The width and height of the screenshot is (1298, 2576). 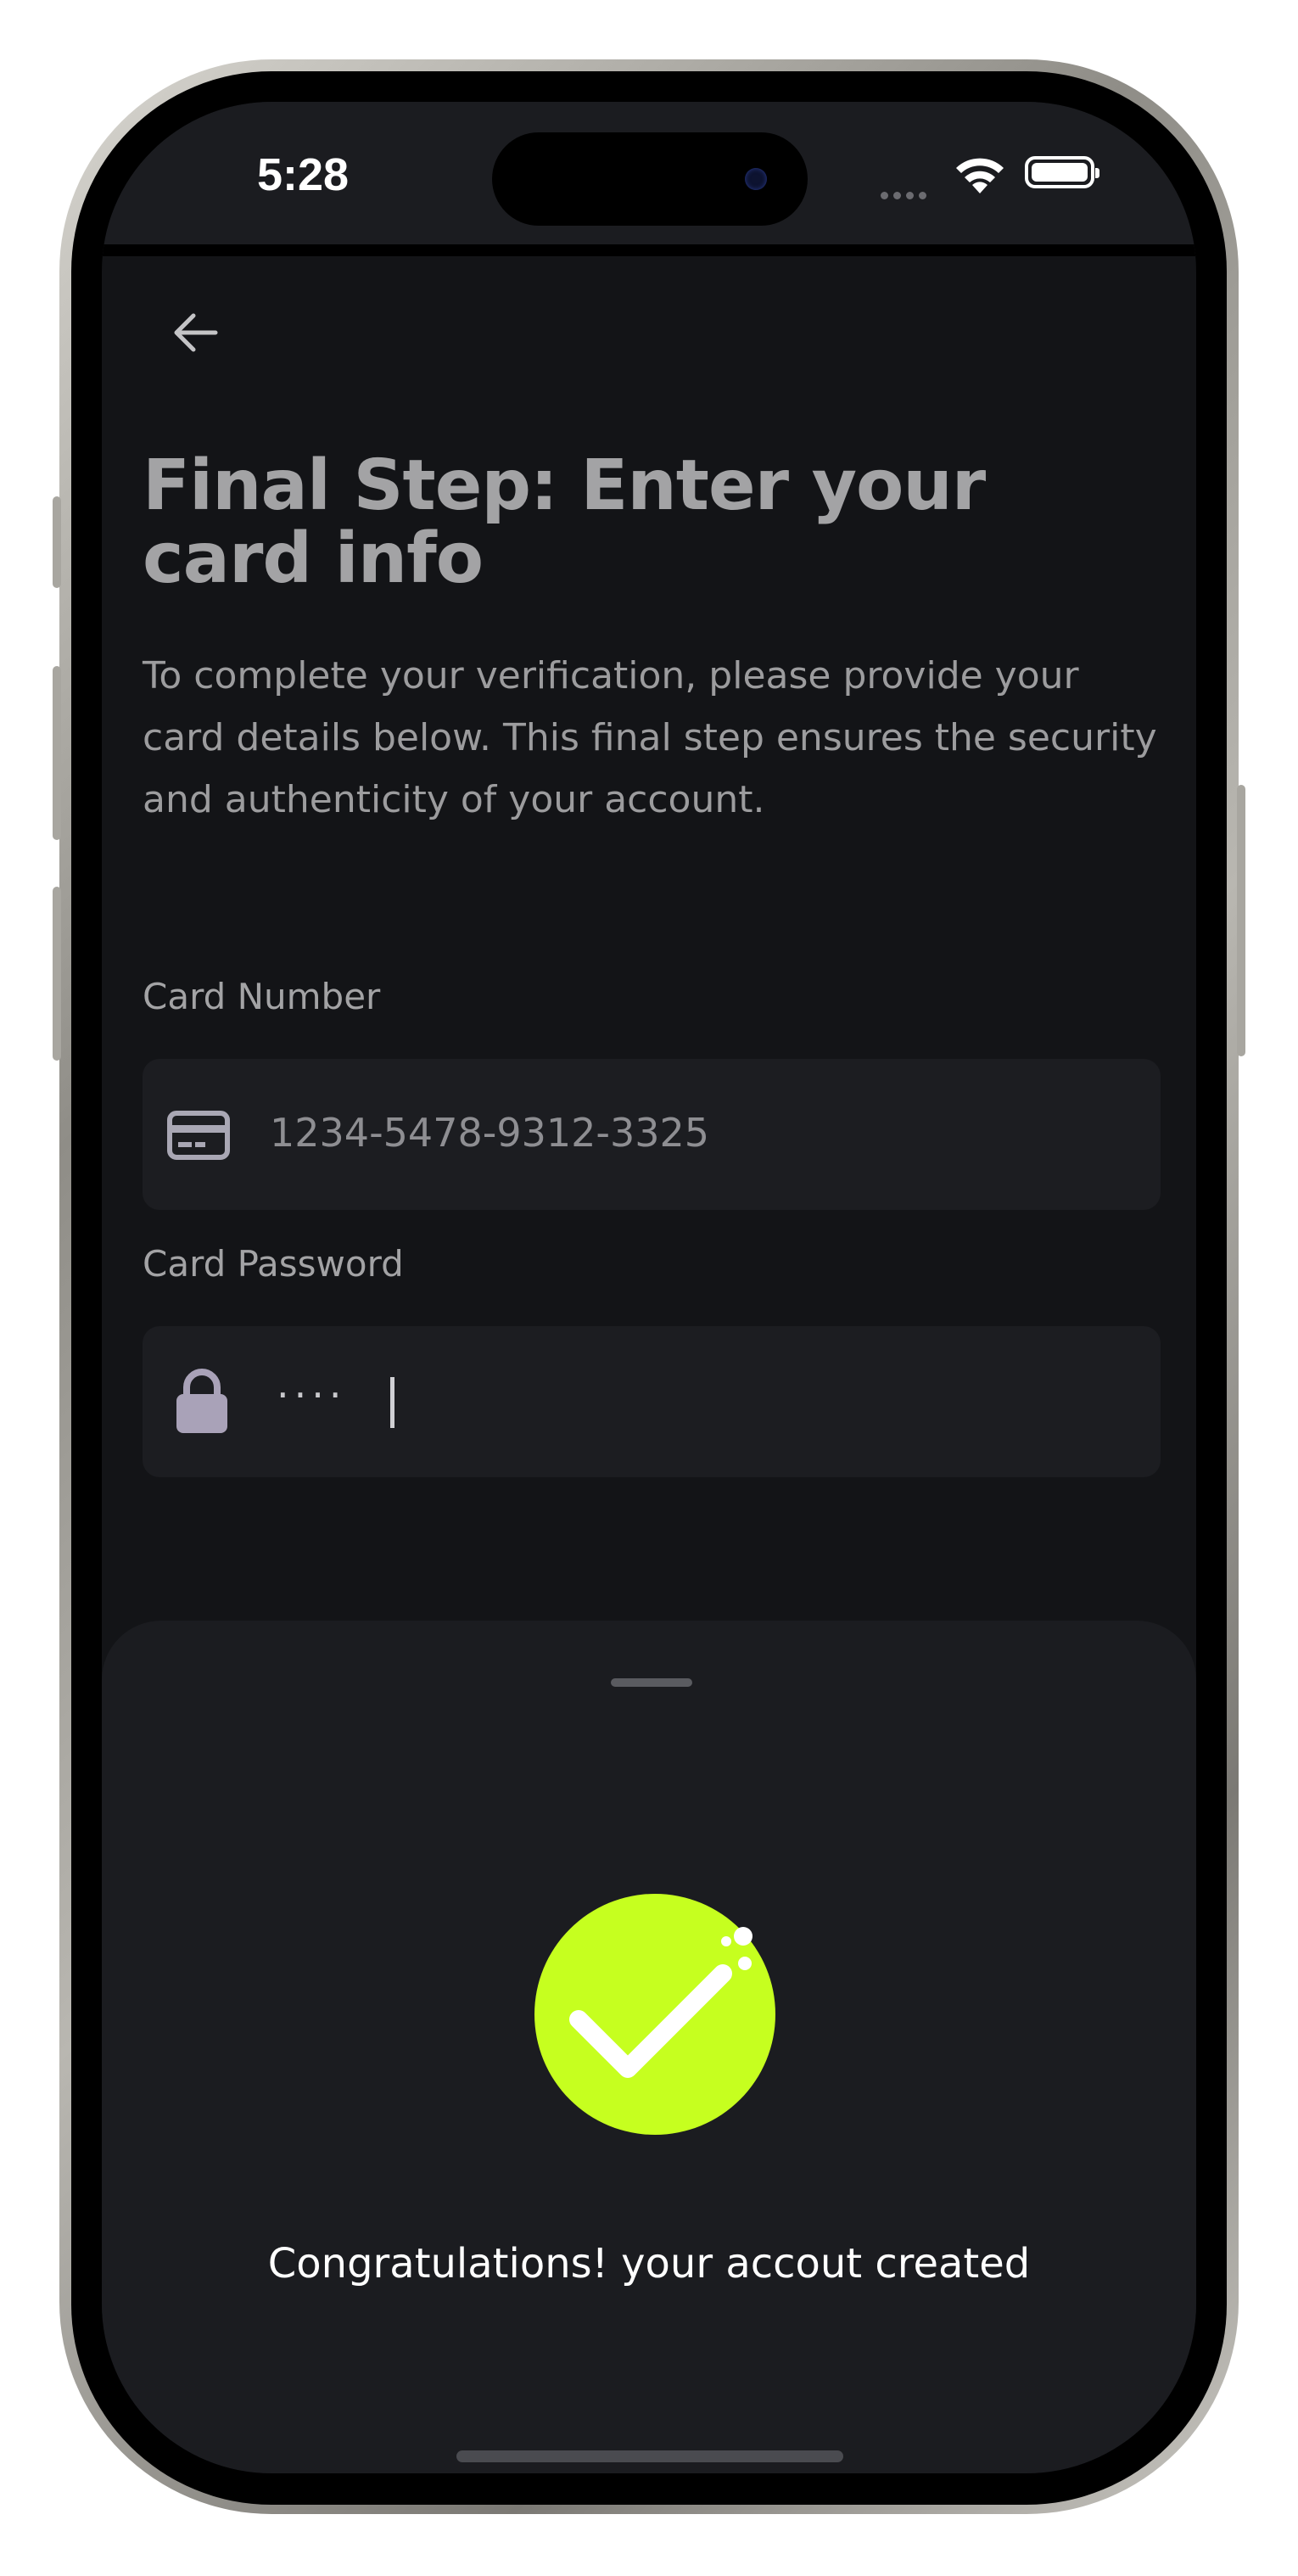 What do you see at coordinates (303, 174) in the screenshot?
I see `status-time: 5:28` at bounding box center [303, 174].